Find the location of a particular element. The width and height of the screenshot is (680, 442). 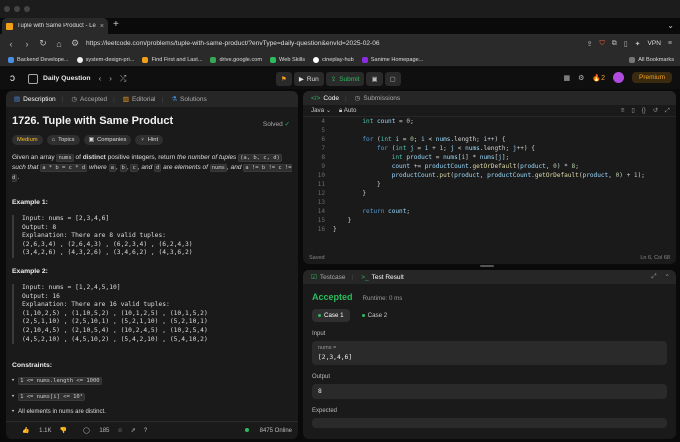

panel-resize-handle is located at coordinates (487, 266).